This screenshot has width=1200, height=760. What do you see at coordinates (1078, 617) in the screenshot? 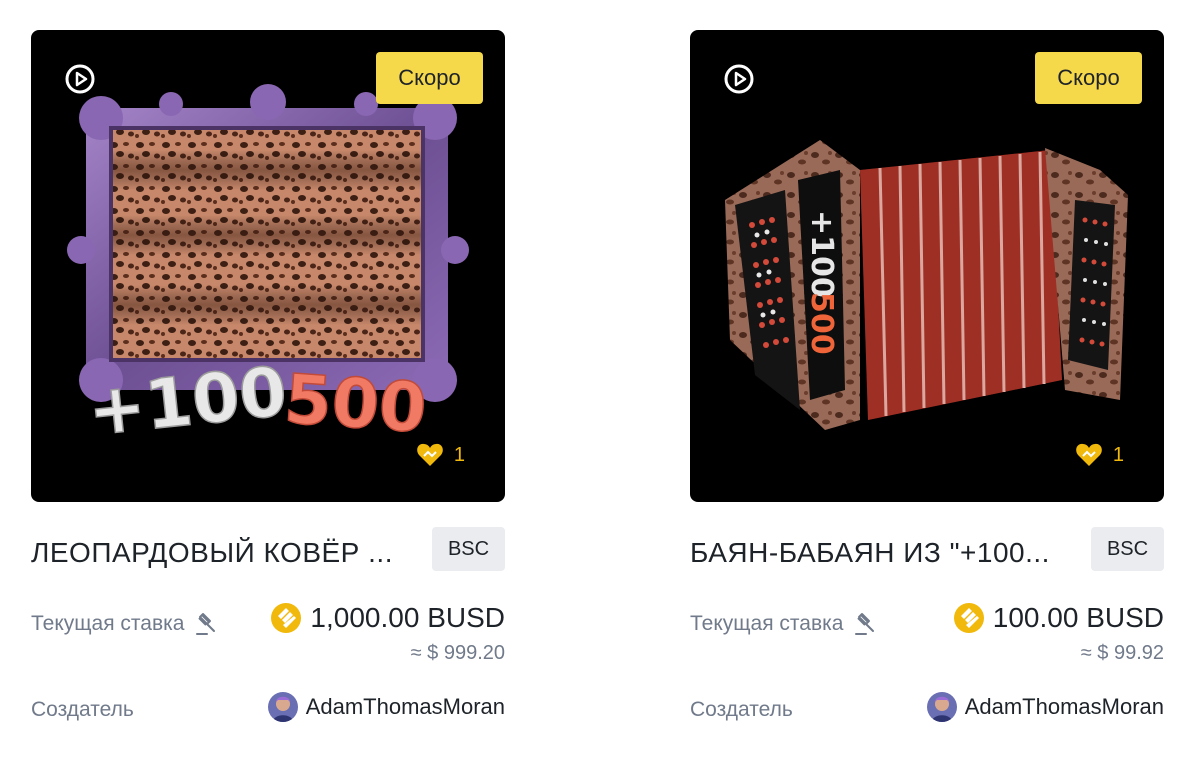
I see `bid-amount-value: 100.00 BUSD` at bounding box center [1078, 617].